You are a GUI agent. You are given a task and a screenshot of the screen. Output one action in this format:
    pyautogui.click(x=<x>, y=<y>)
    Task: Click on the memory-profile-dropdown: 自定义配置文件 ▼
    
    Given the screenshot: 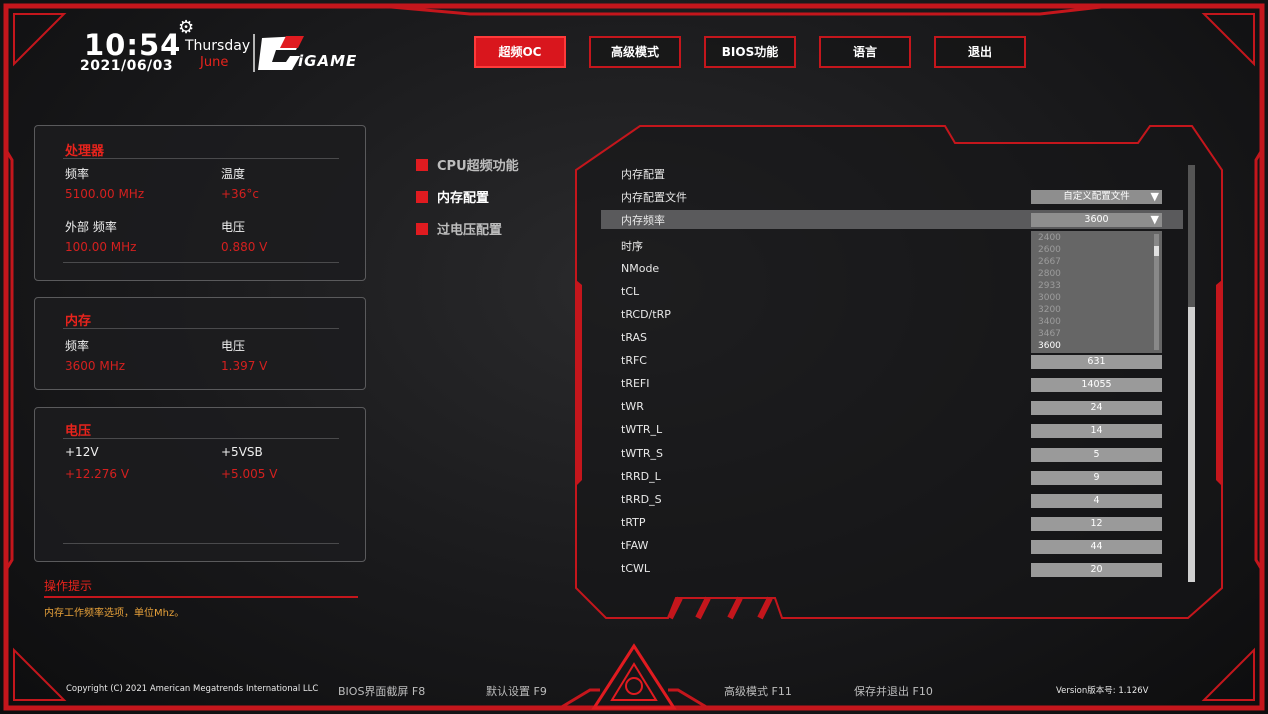 What is the action you would take?
    pyautogui.click(x=1096, y=197)
    